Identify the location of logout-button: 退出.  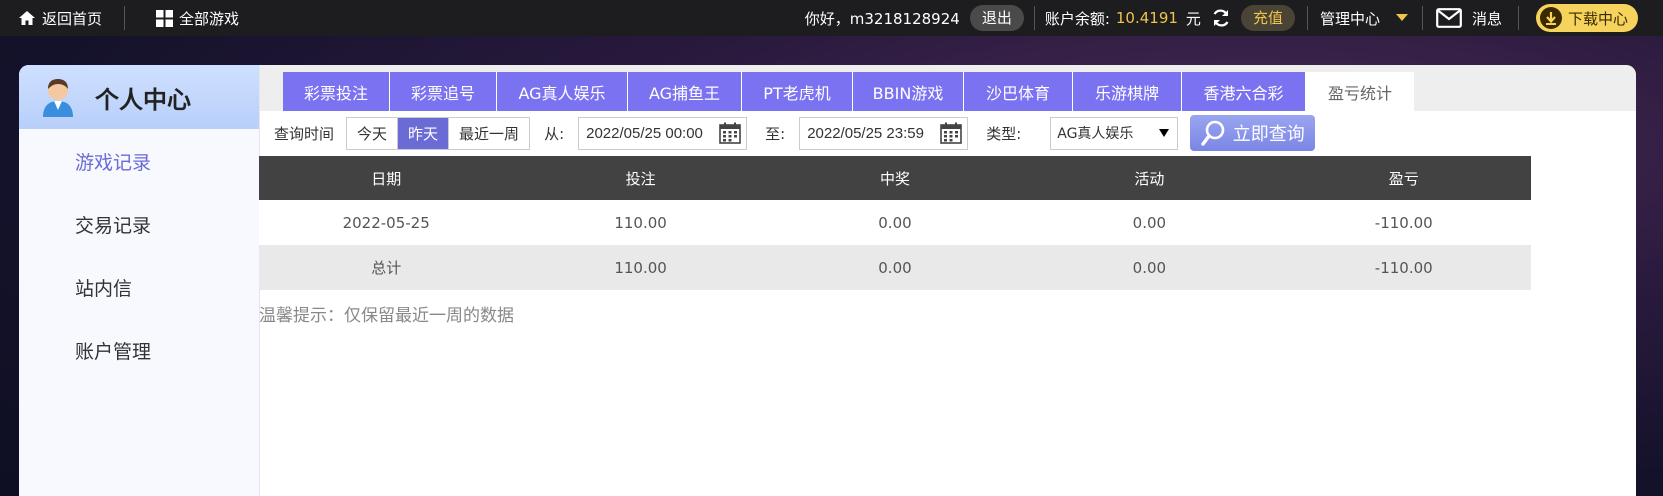
(996, 18).